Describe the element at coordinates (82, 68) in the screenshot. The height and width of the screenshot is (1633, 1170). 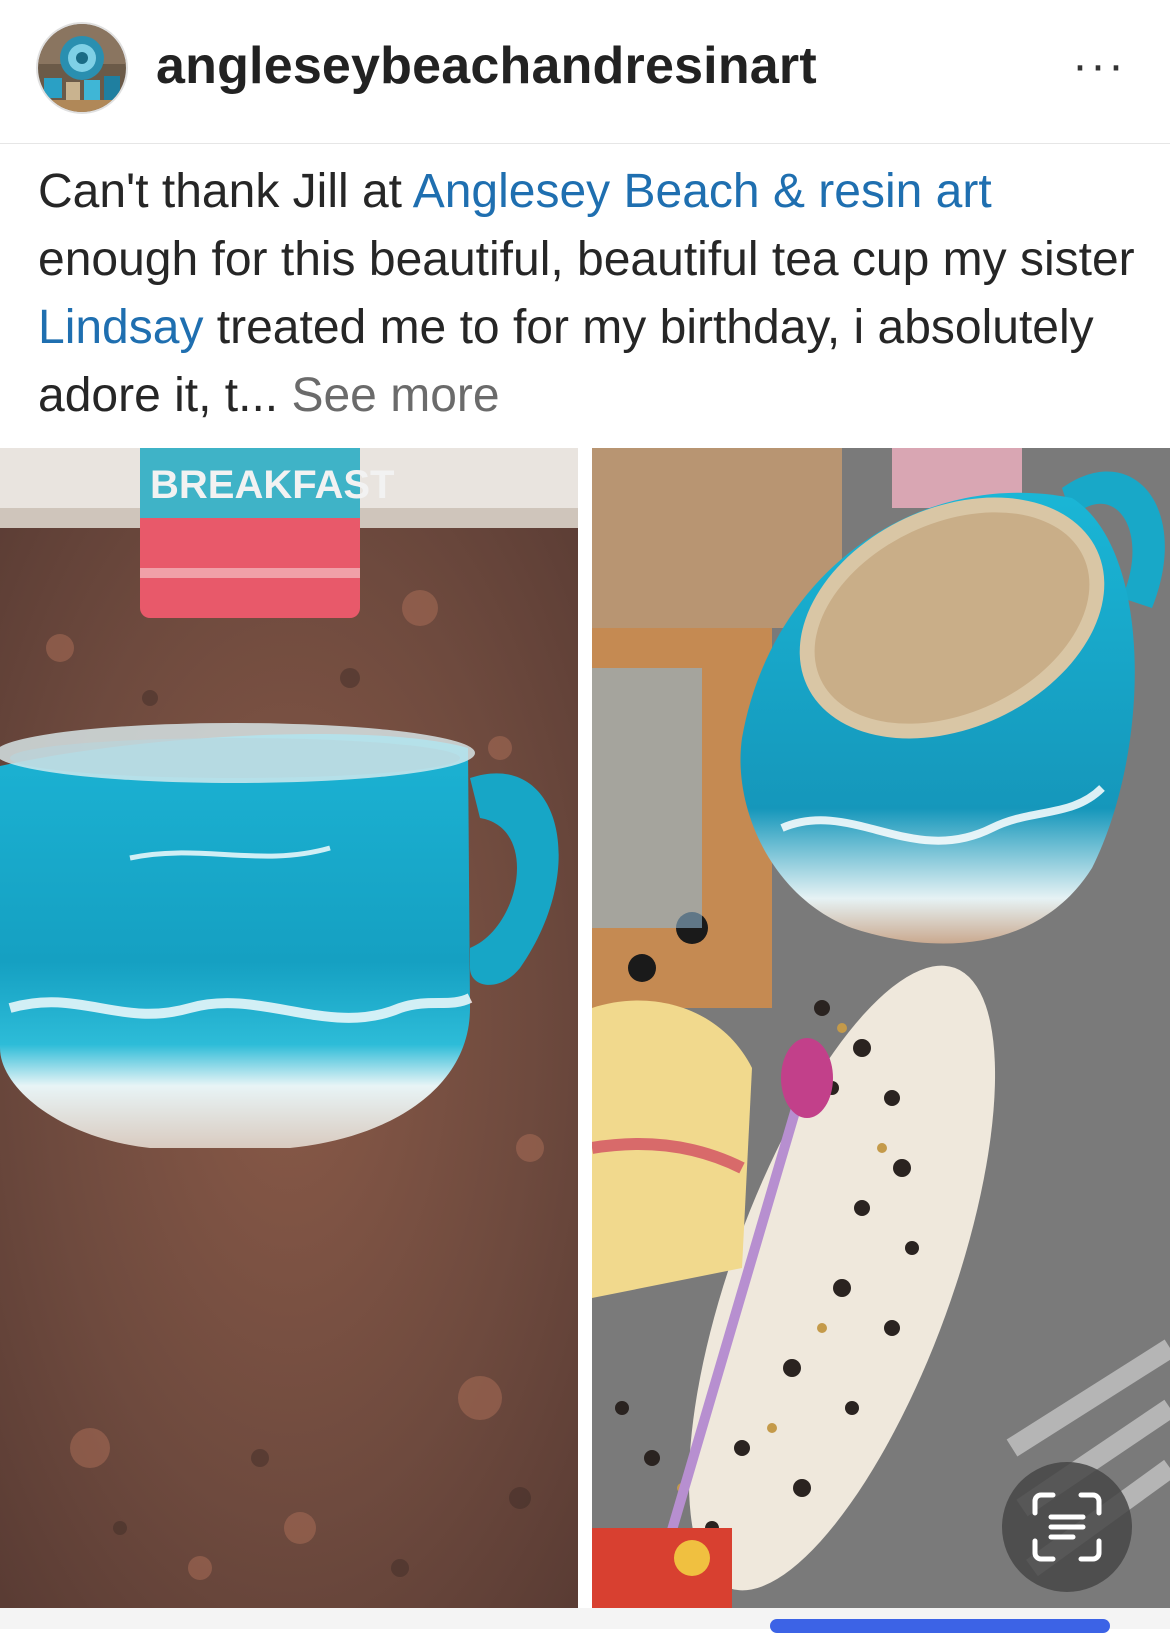
I see `profile-avatar-icon` at that location.